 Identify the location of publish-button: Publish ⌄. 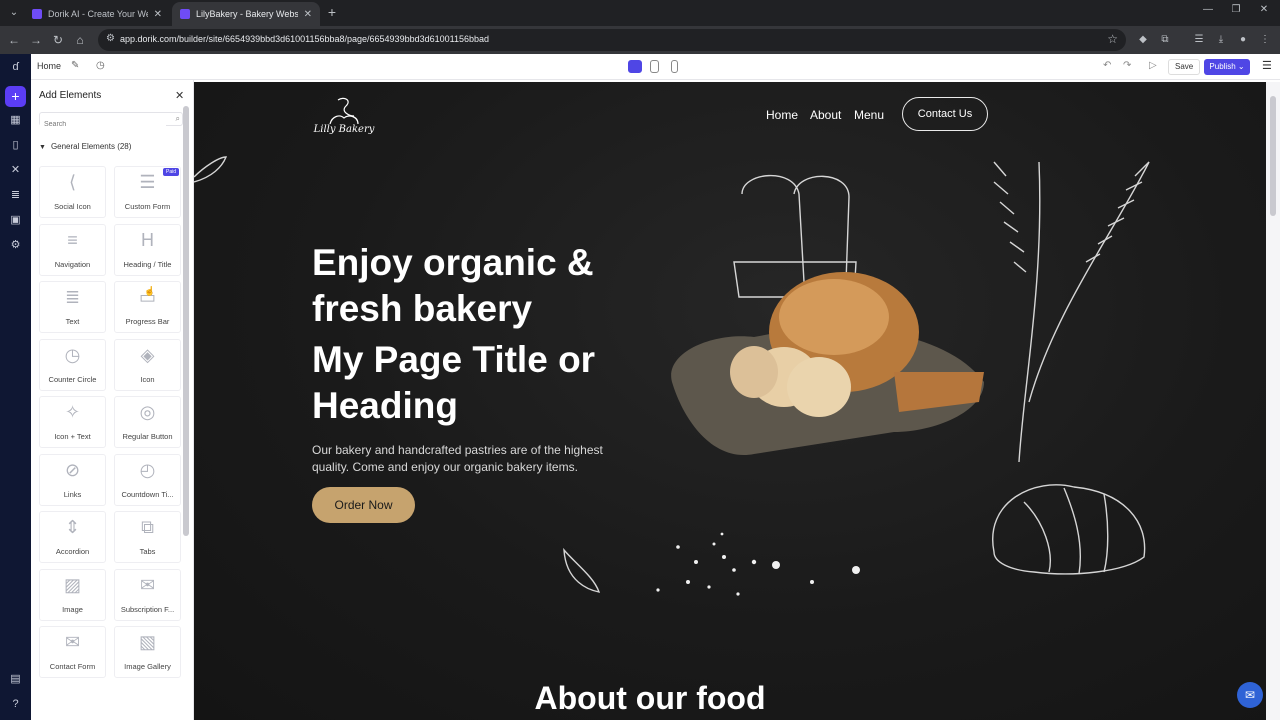
(1227, 67).